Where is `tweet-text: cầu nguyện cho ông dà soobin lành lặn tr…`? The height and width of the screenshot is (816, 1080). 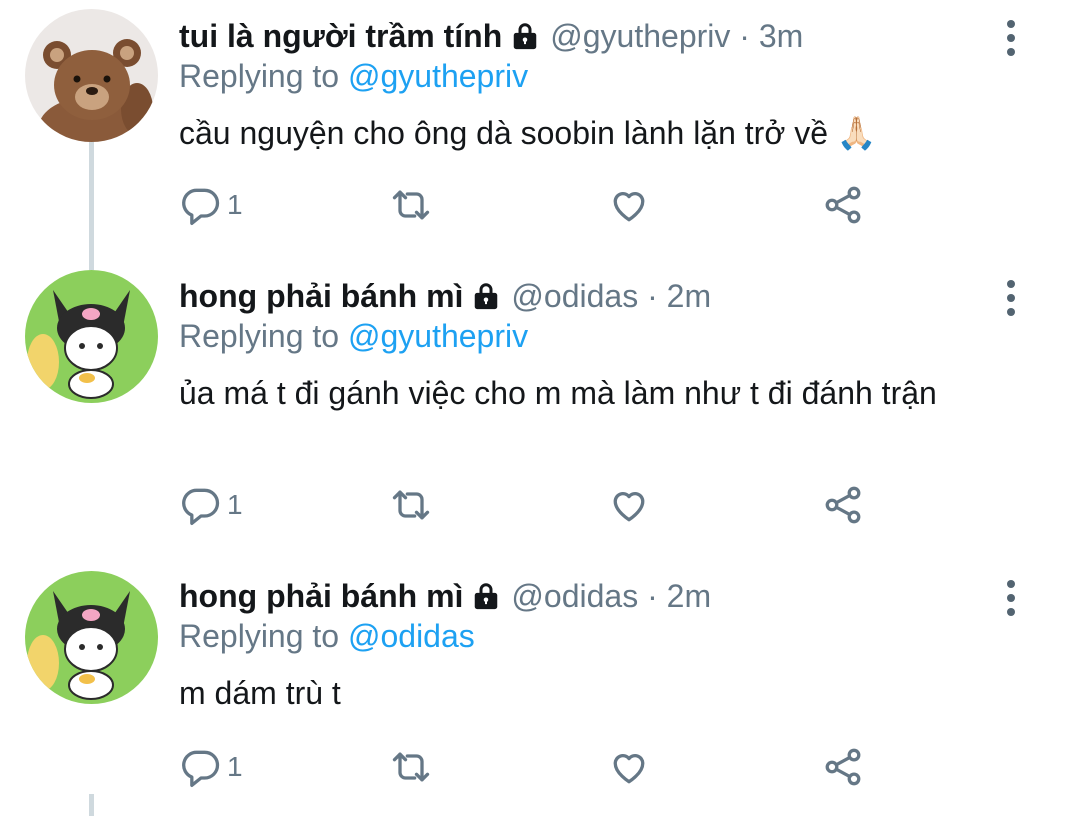
tweet-text: cầu nguyện cho ông dà soobin lành lặn tr… is located at coordinates (528, 133).